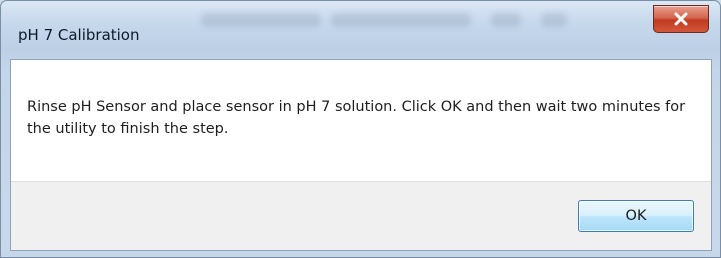 Image resolution: width=721 pixels, height=258 pixels. Describe the element at coordinates (79, 35) in the screenshot. I see `window-title: pH 7 Calibration` at that location.